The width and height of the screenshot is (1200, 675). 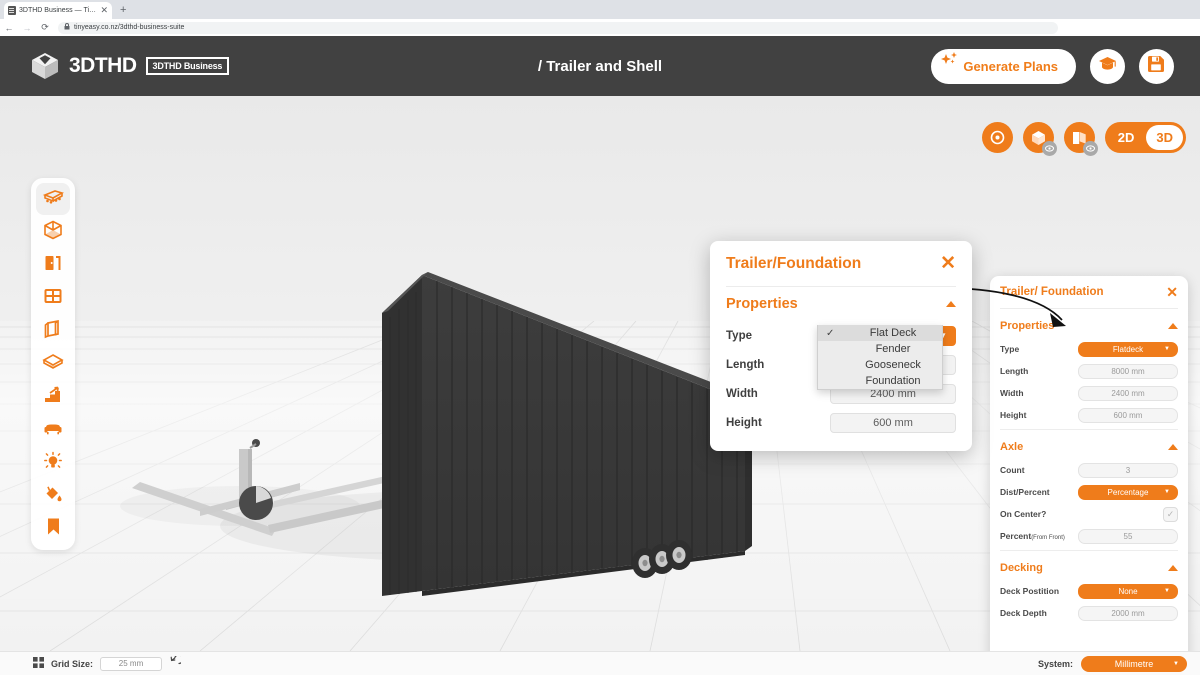 I want to click on toggle-2d: 2D, so click(x=1126, y=137).